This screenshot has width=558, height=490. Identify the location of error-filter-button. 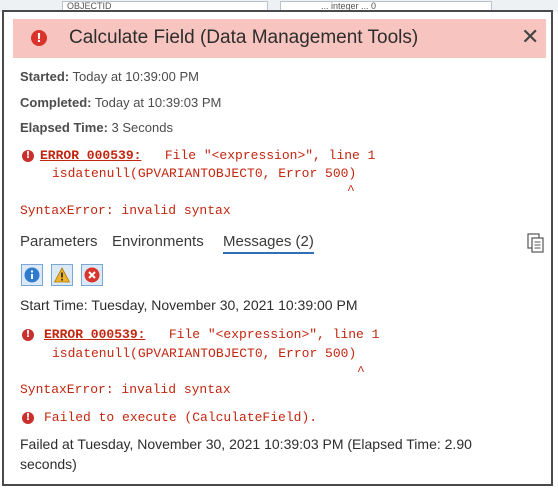
(92, 275).